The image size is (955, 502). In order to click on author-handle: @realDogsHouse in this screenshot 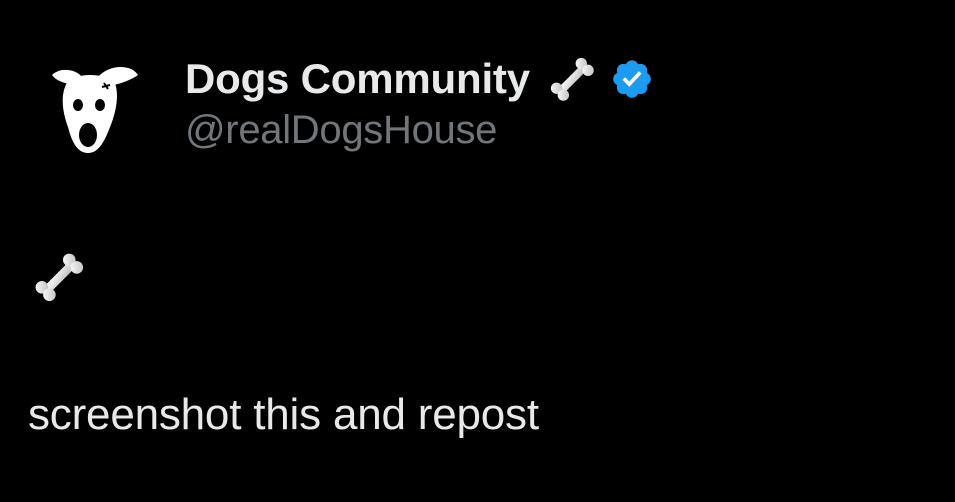, I will do `click(419, 130)`.